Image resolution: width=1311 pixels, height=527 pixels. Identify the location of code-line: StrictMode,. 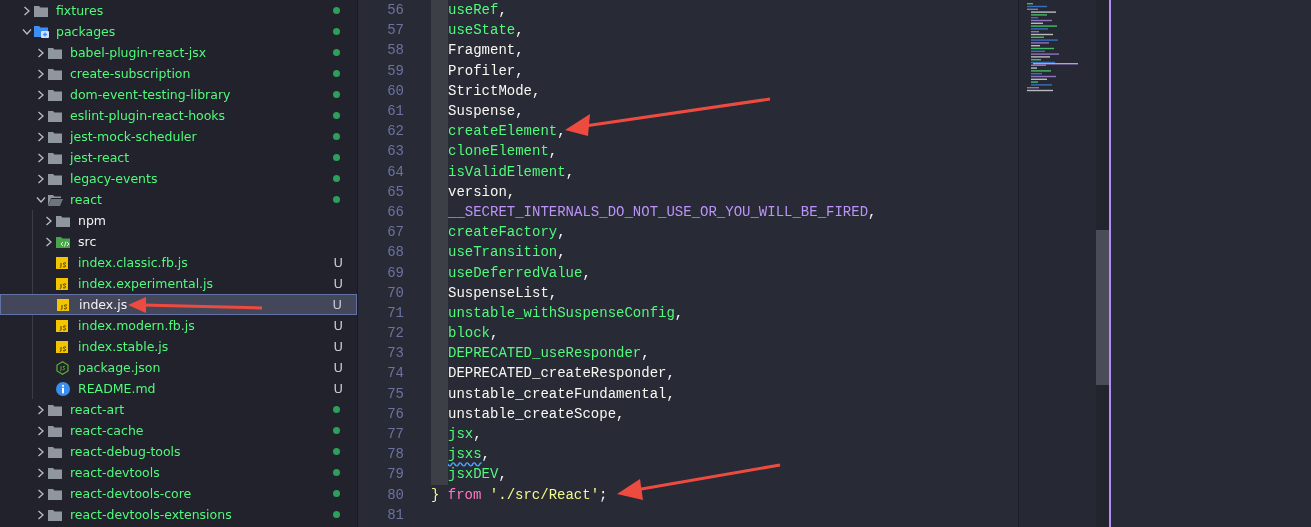
(494, 90).